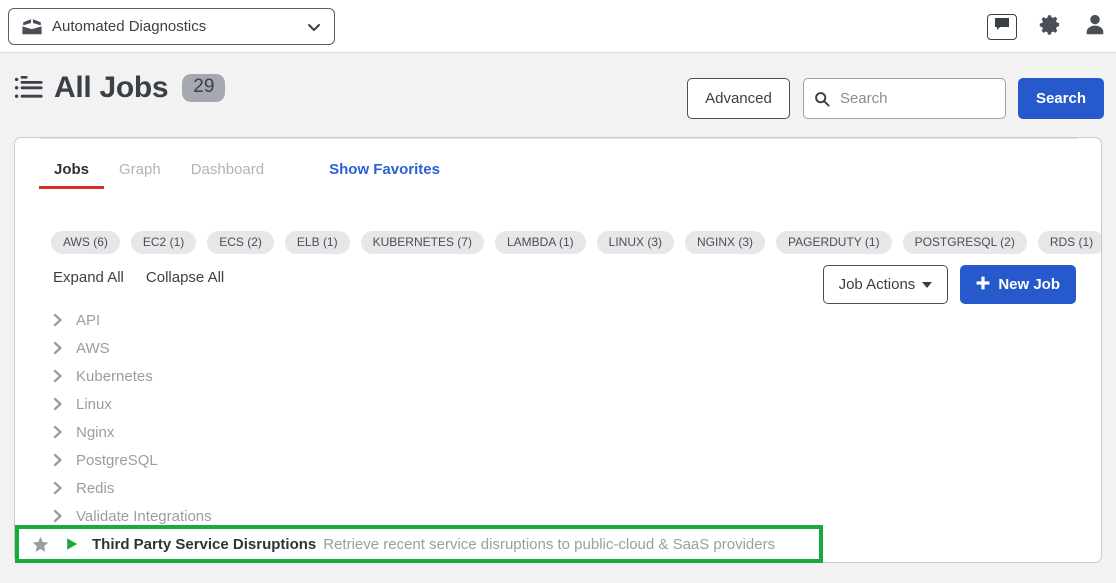 The height and width of the screenshot is (583, 1116). I want to click on page-title: All Jobs, so click(111, 87).